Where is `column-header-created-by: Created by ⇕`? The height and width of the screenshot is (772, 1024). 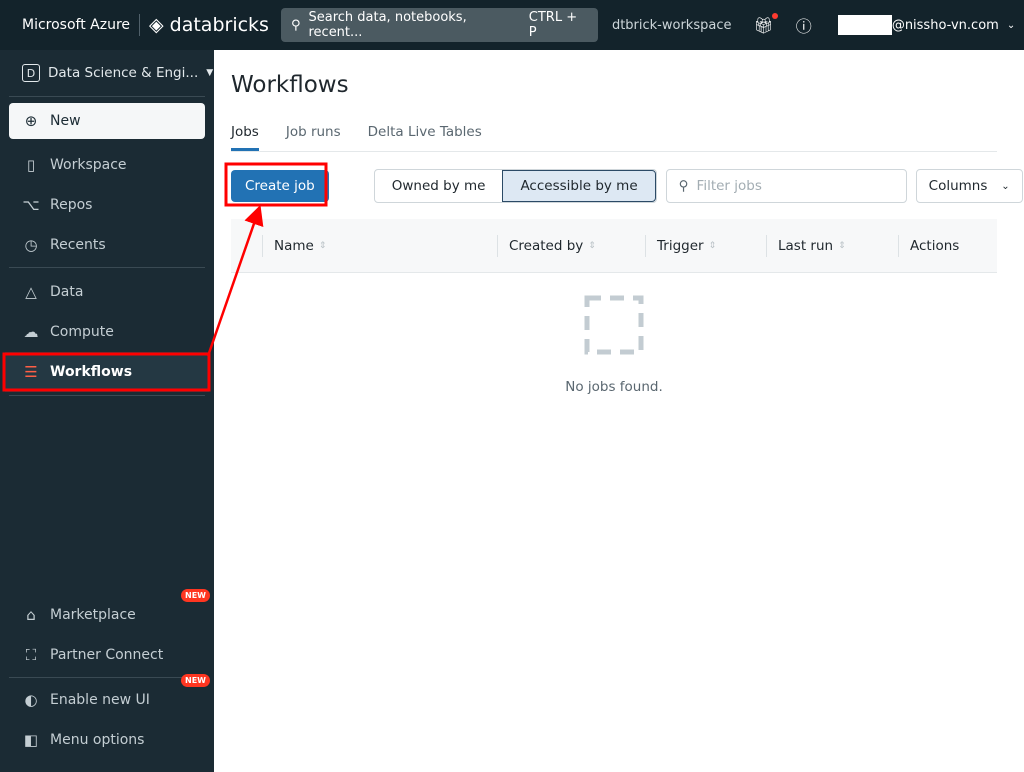 column-header-created-by: Created by ⇕ is located at coordinates (571, 245).